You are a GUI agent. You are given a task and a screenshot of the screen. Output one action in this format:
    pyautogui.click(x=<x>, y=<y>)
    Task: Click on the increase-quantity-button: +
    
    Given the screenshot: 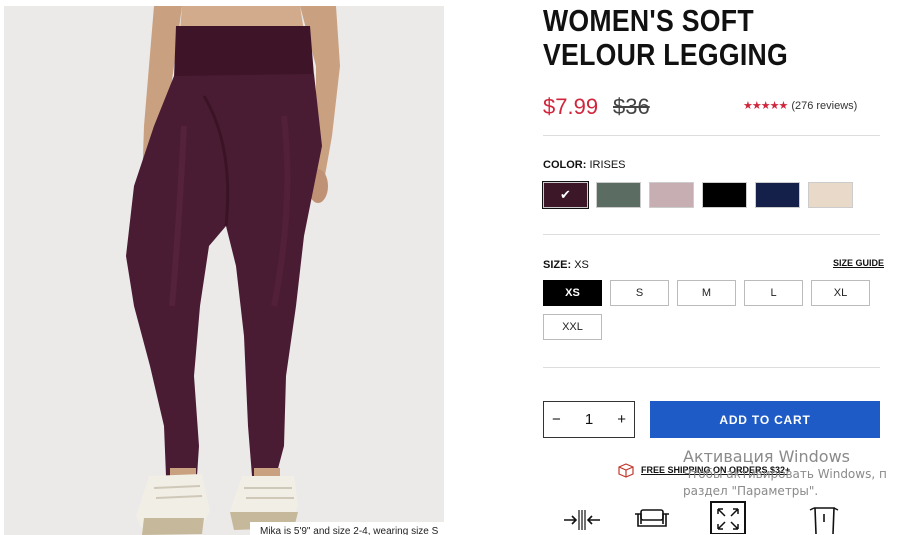 What is the action you would take?
    pyautogui.click(x=621, y=419)
    